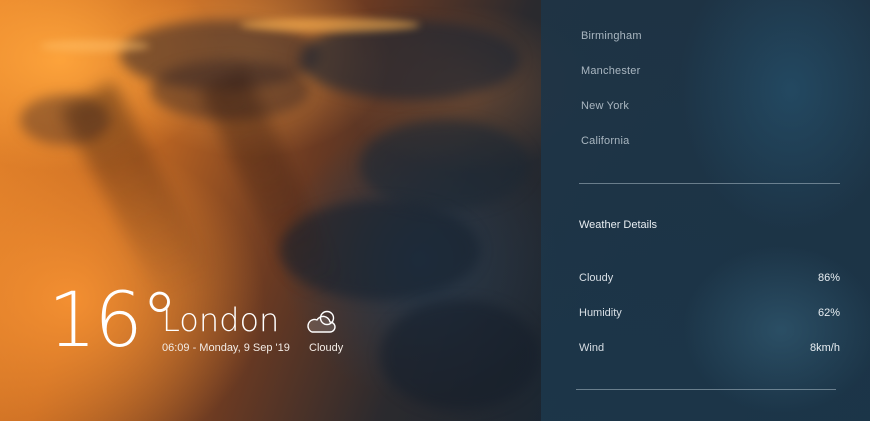 The width and height of the screenshot is (870, 421). Describe the element at coordinates (221, 320) in the screenshot. I see `current-city-name: London` at that location.